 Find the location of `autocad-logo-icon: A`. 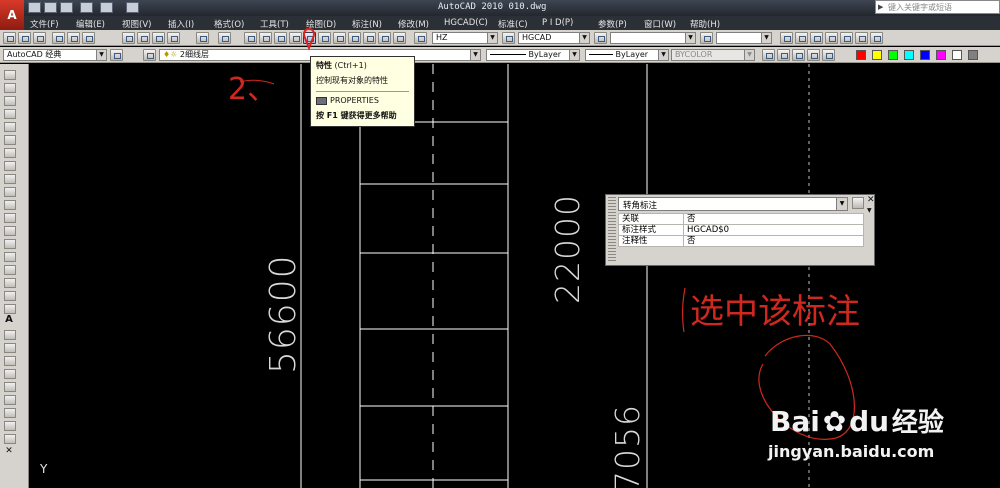

autocad-logo-icon: A is located at coordinates (12, 15).